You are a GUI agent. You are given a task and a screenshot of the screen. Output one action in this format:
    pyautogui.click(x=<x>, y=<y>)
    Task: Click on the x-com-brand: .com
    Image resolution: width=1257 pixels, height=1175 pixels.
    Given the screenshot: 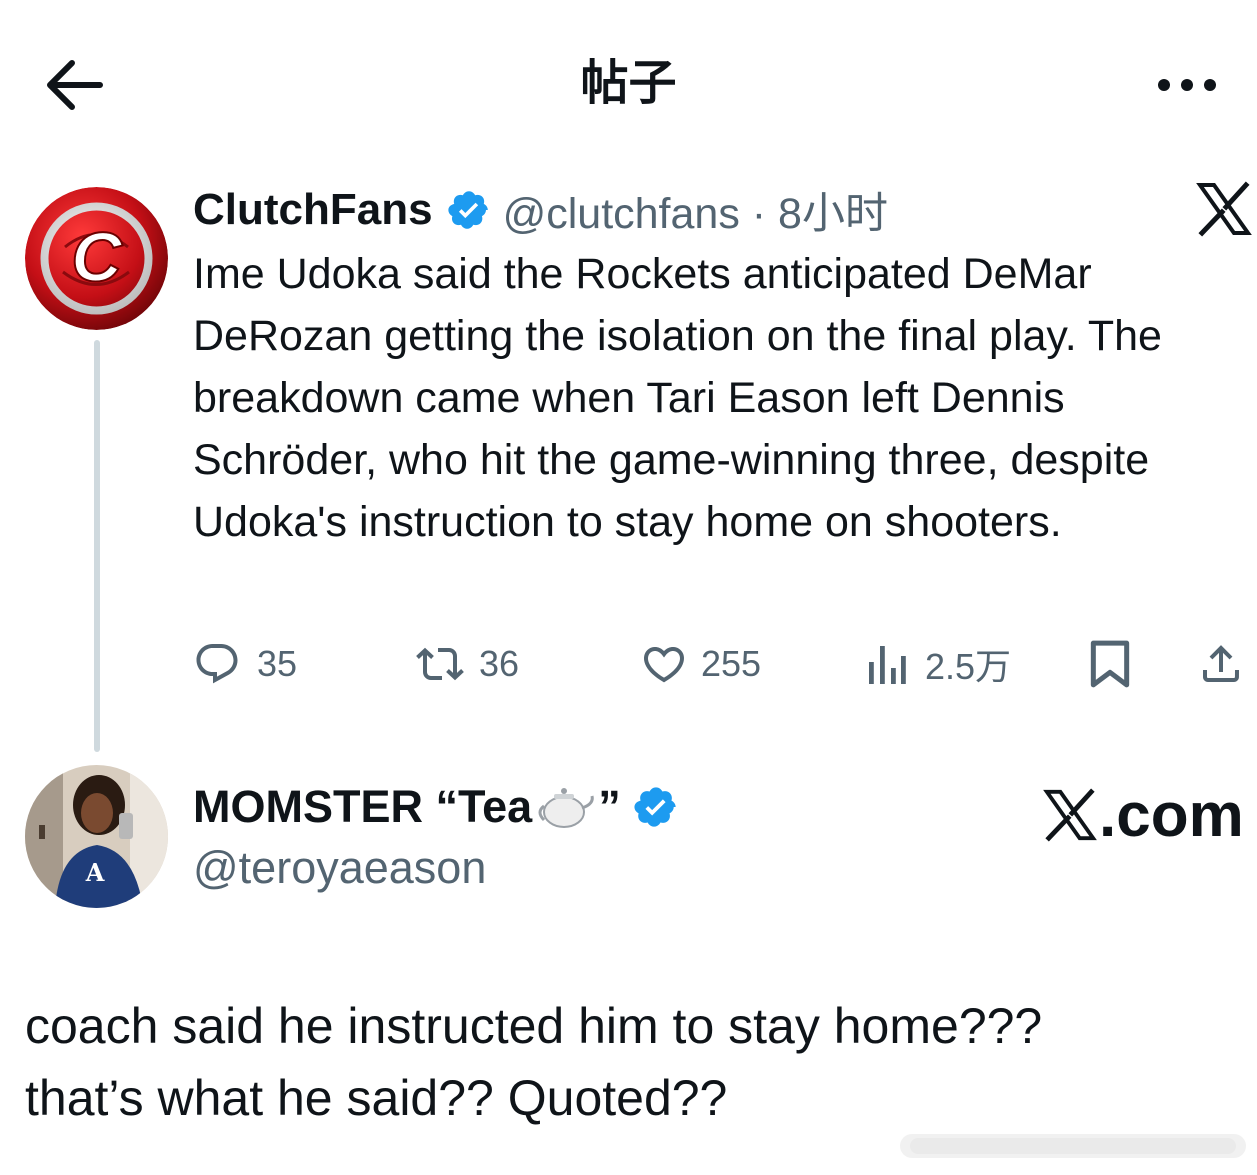 What is the action you would take?
    pyautogui.click(x=1143, y=815)
    